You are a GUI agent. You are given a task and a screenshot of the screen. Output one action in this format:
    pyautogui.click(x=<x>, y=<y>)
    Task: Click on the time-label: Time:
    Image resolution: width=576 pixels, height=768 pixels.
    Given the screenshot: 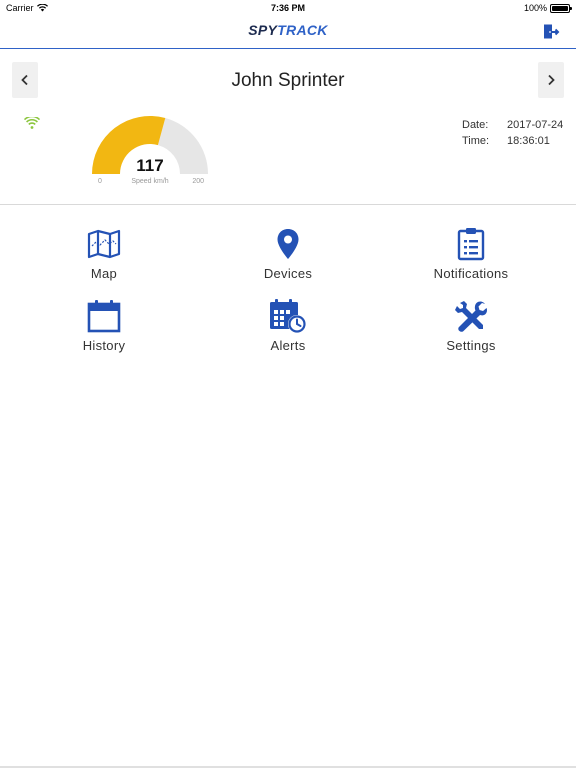 What is the action you would take?
    pyautogui.click(x=476, y=141)
    